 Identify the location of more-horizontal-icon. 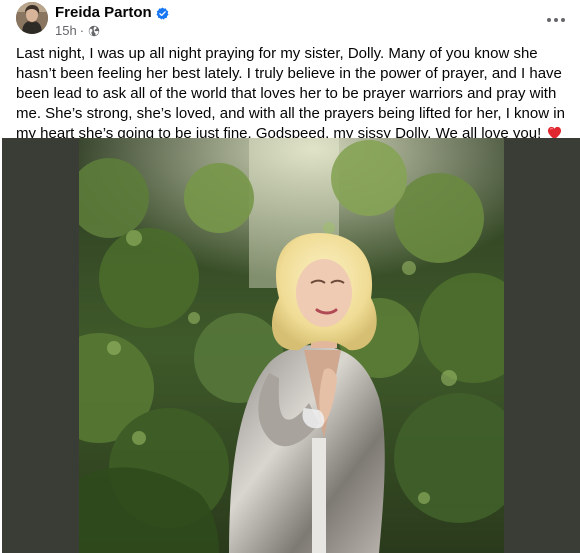
(556, 20).